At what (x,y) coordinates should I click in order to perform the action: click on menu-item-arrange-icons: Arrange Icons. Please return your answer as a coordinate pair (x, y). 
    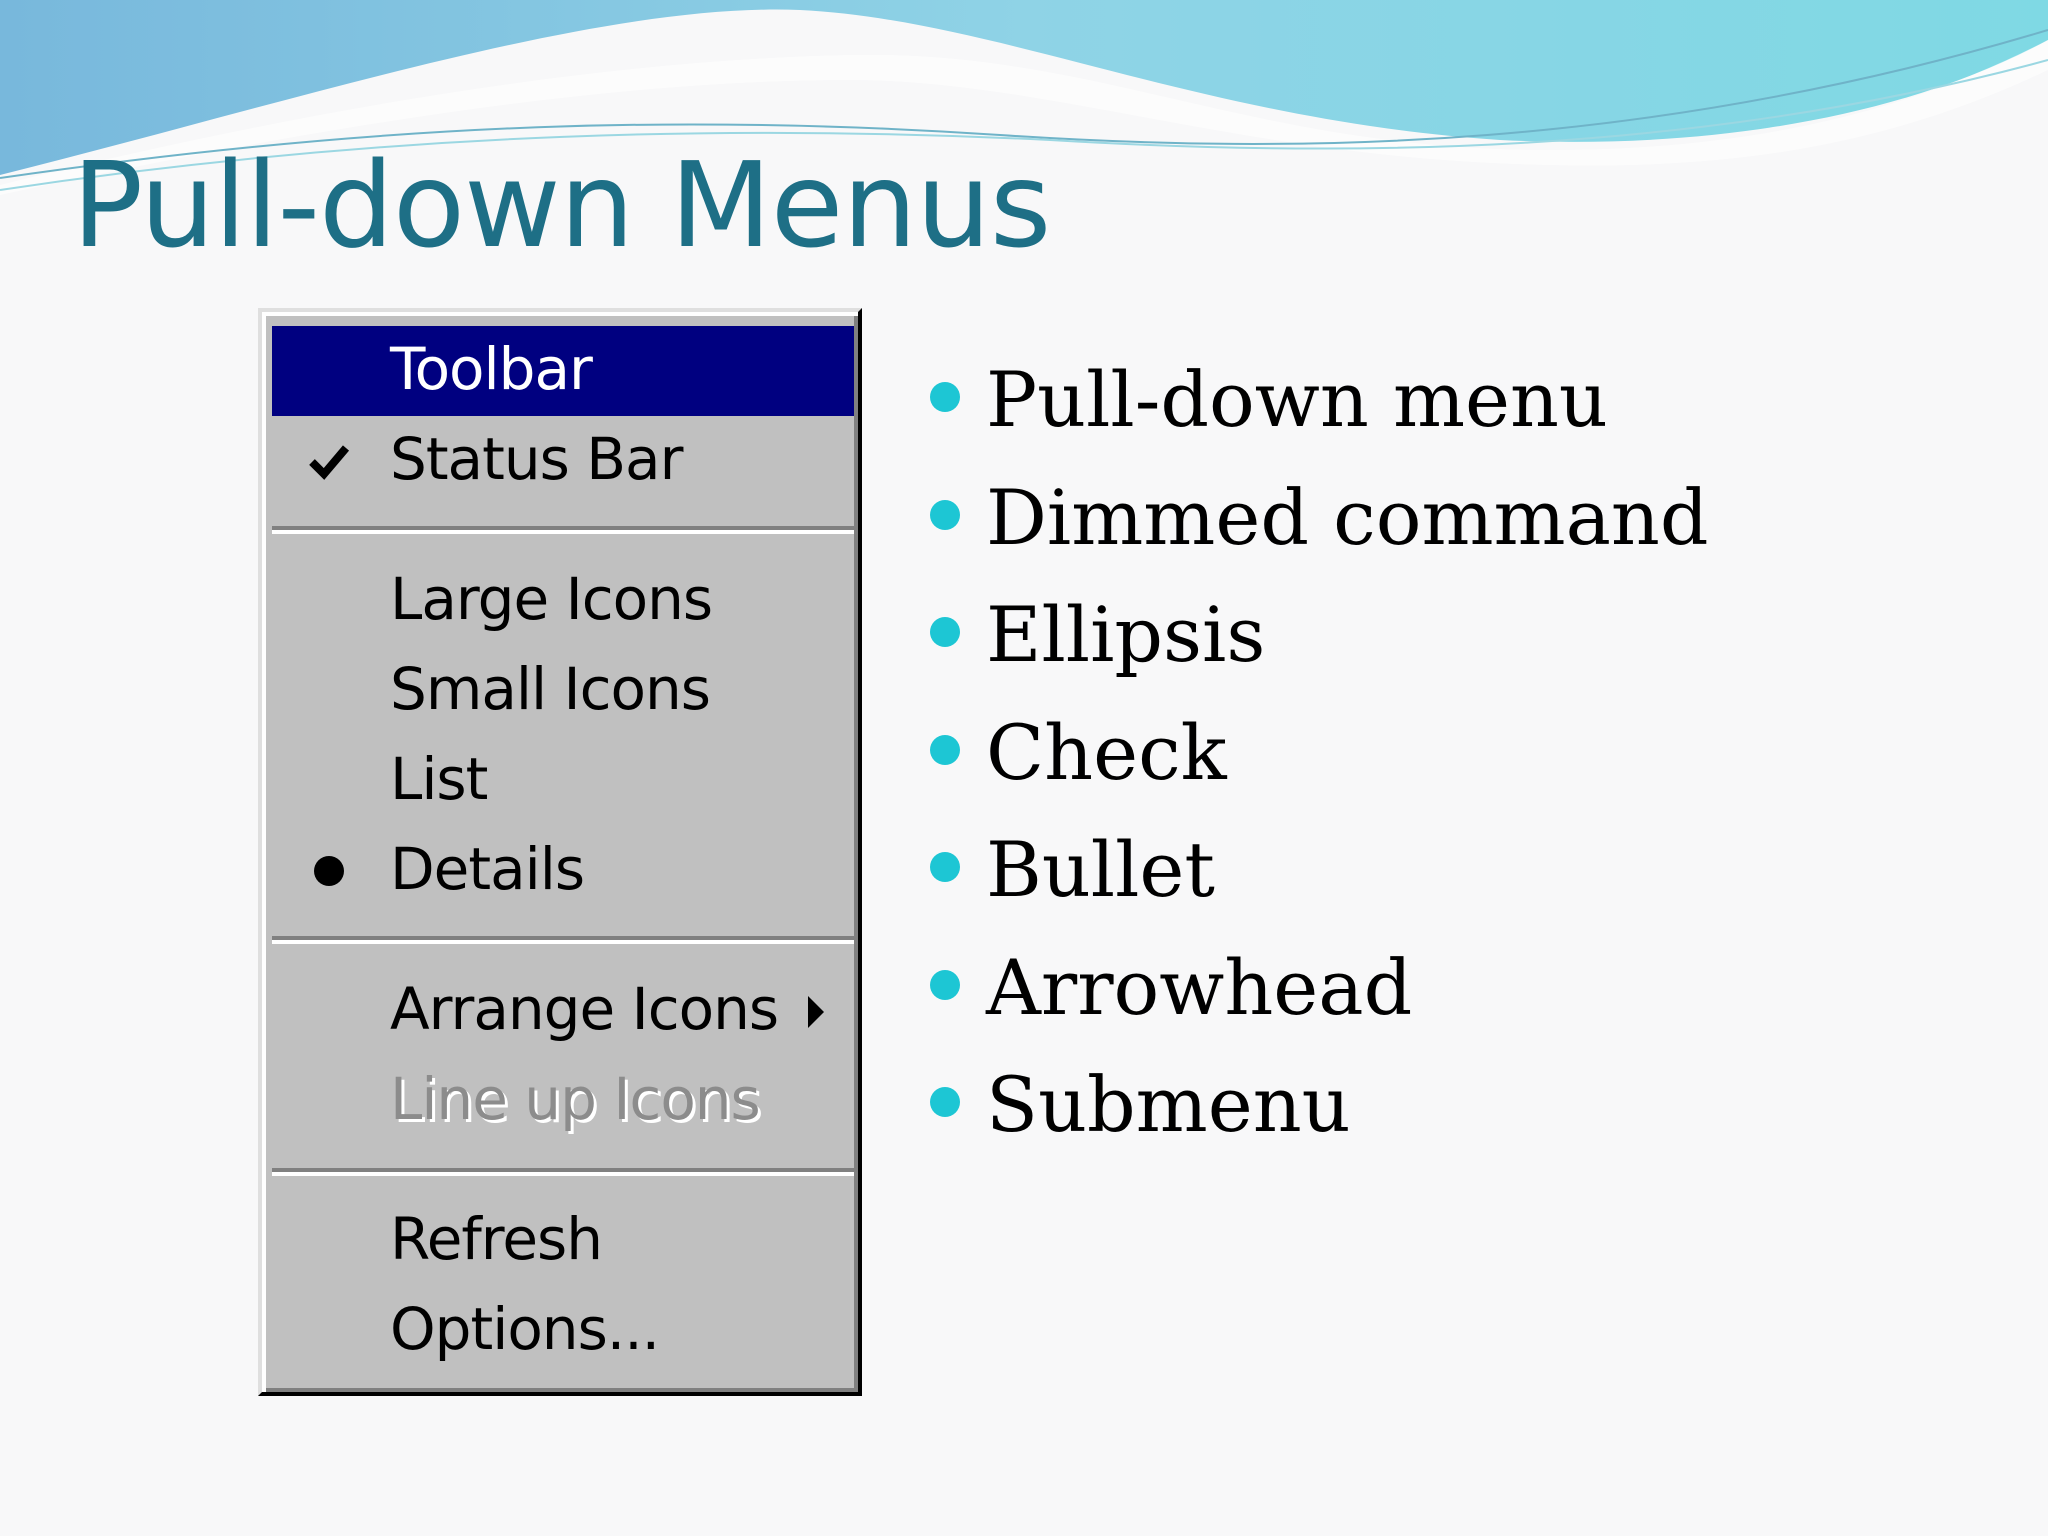
    Looking at the image, I should click on (563, 1011).